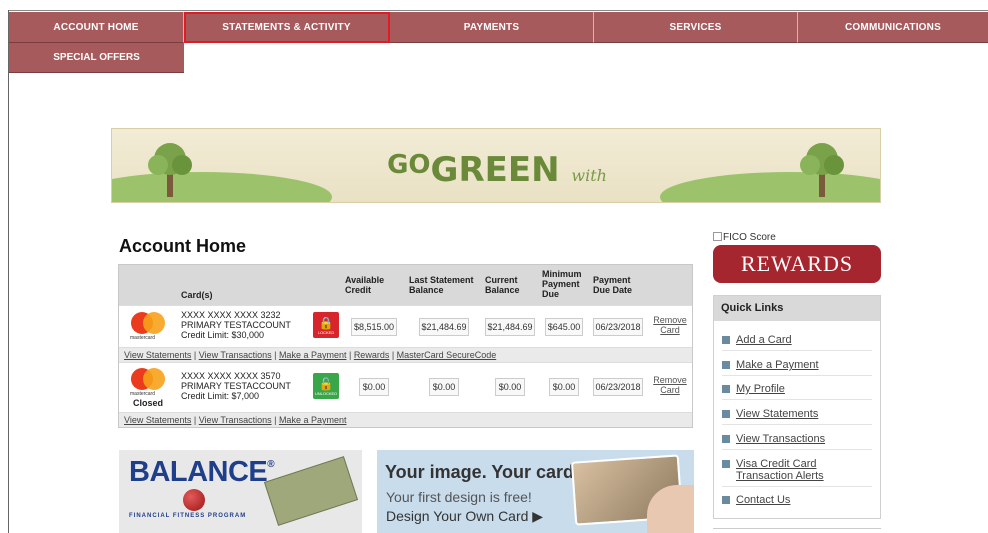 This screenshot has height=533, width=988. What do you see at coordinates (374, 327) in the screenshot?
I see `available-credit-value: $8,515.00` at bounding box center [374, 327].